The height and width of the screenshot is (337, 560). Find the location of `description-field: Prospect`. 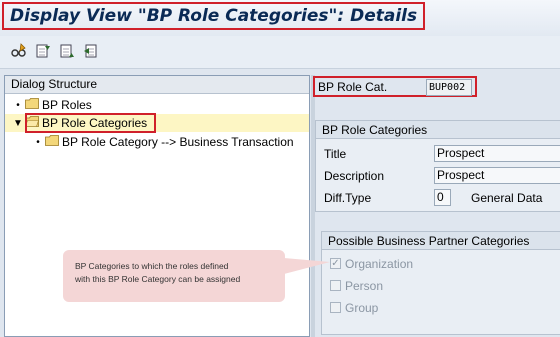

description-field: Prospect is located at coordinates (497, 175).